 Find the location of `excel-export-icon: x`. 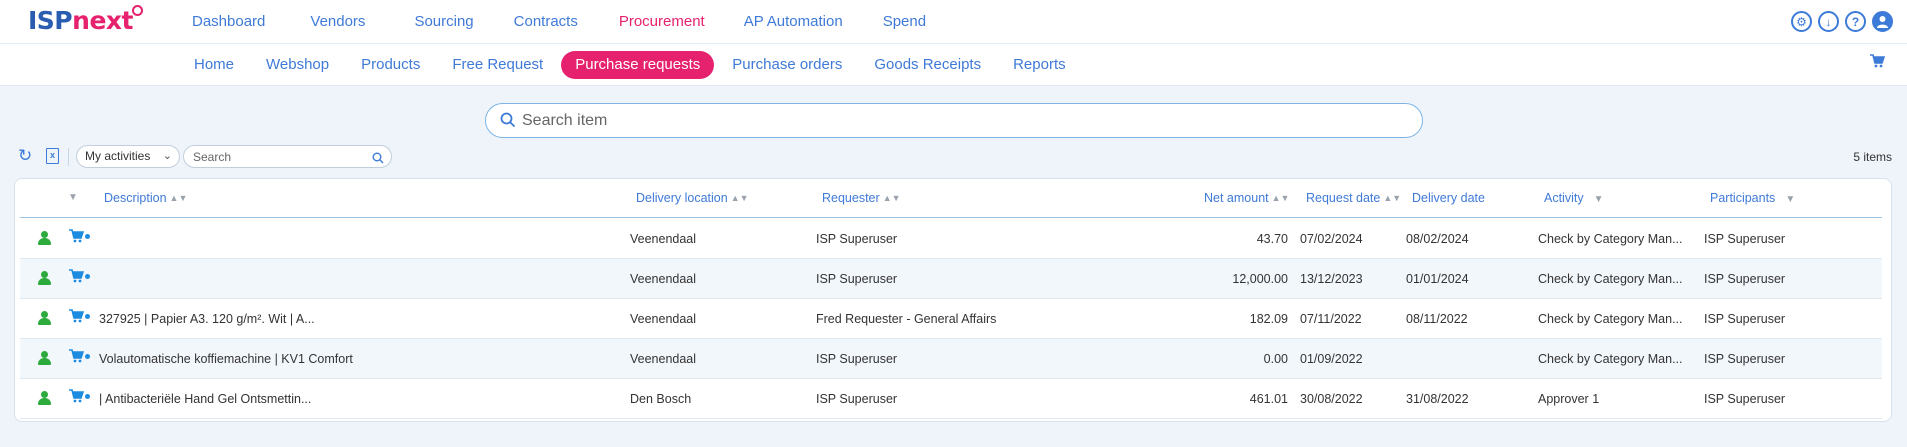

excel-export-icon: x is located at coordinates (52, 156).